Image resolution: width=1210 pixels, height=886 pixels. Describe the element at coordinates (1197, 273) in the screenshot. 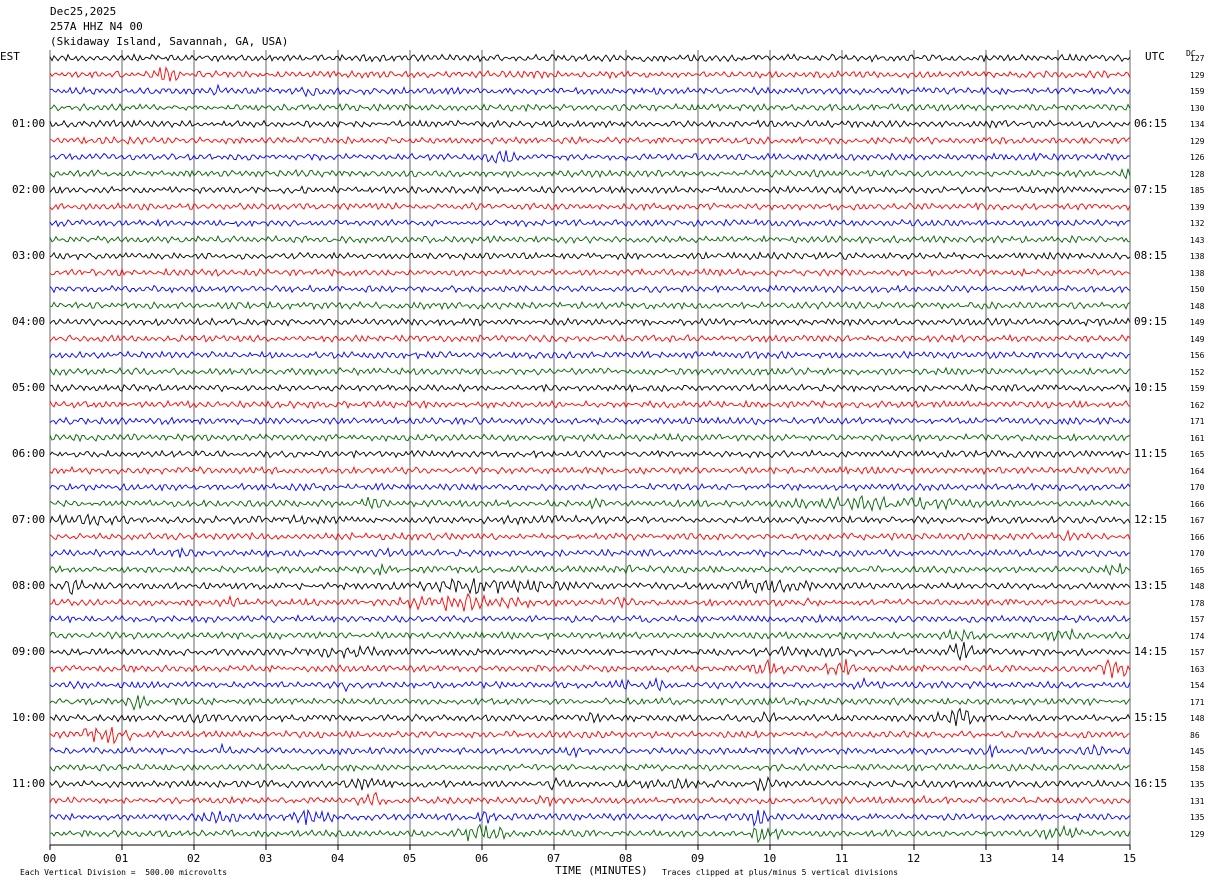

I see `dc-value: 138` at that location.